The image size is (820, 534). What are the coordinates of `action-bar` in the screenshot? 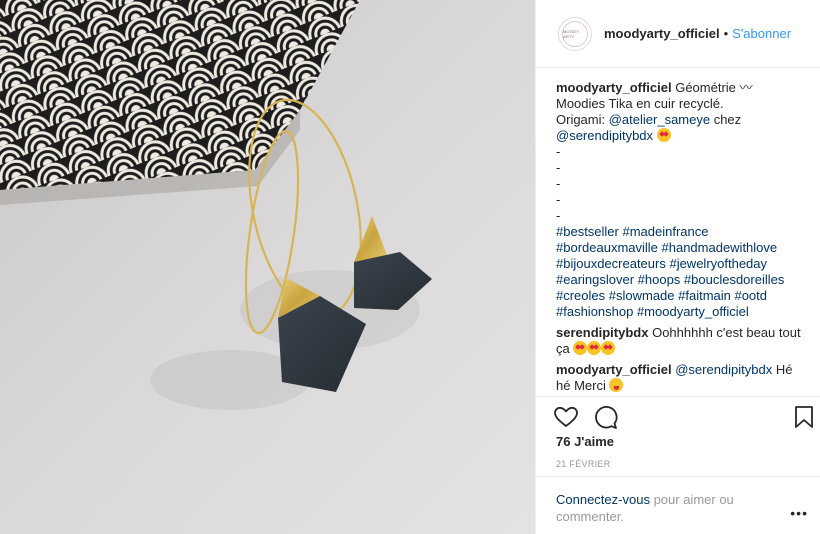 It's located at (678, 416).